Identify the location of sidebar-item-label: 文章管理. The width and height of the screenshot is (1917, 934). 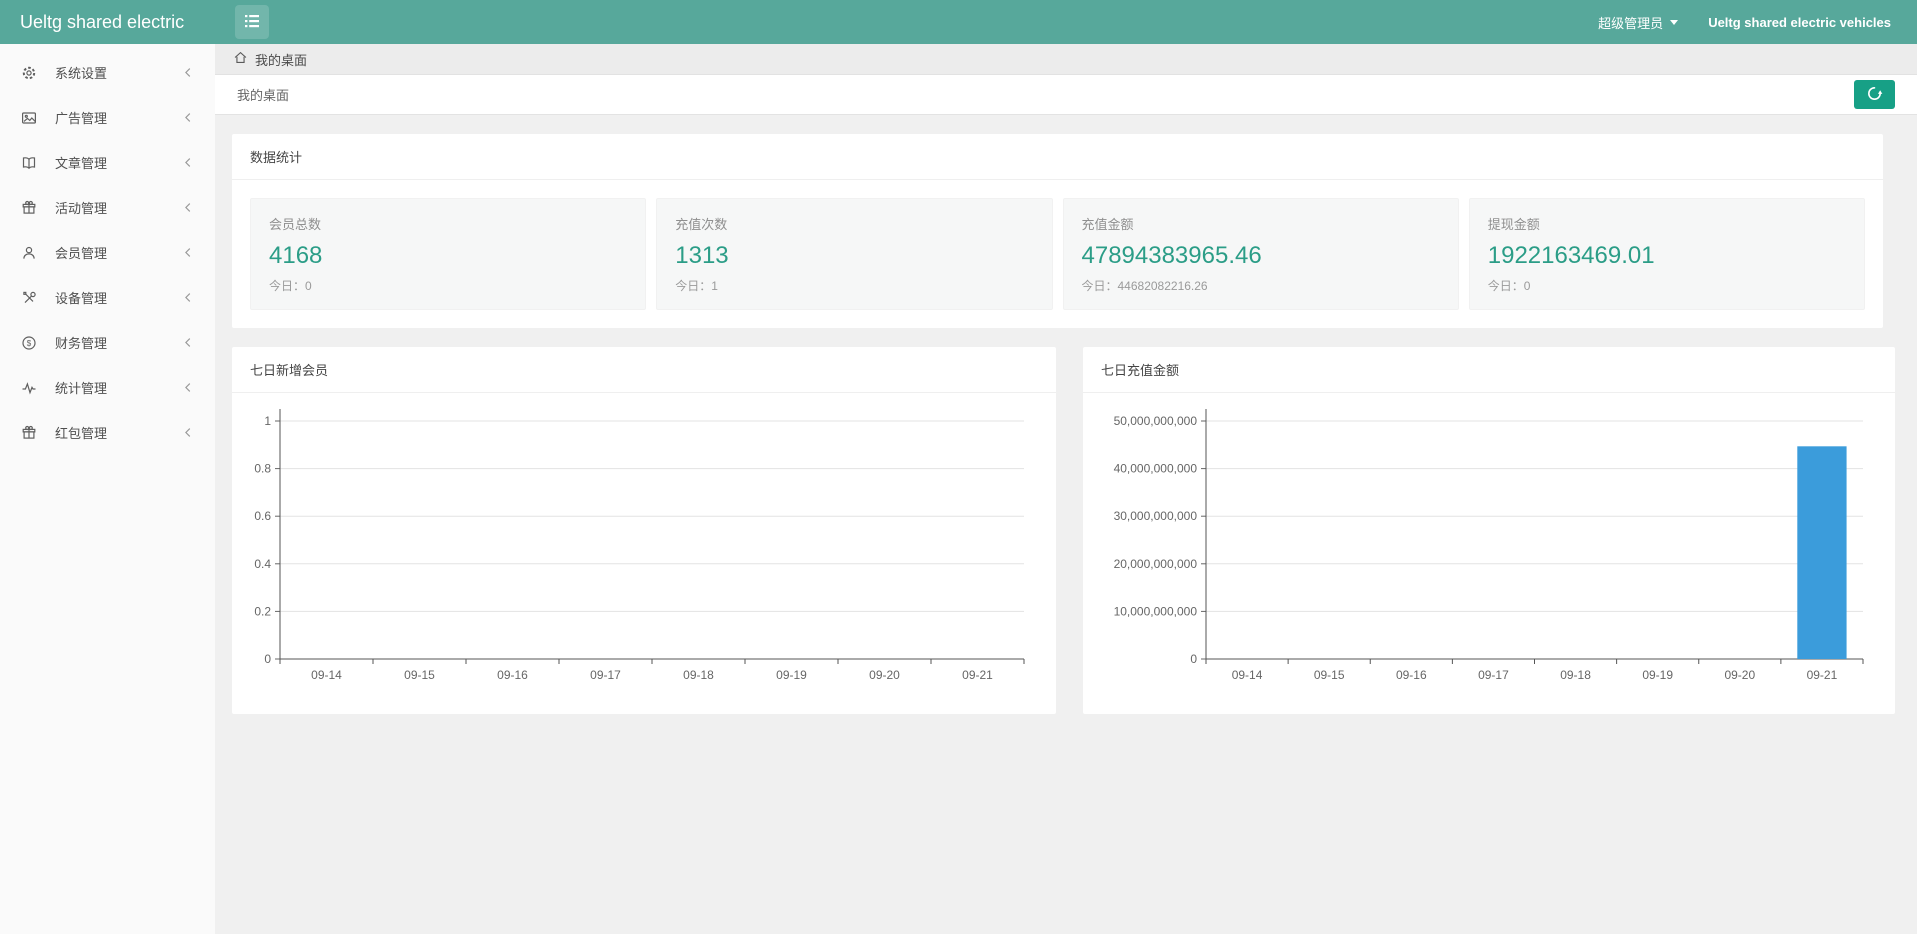
(81, 163).